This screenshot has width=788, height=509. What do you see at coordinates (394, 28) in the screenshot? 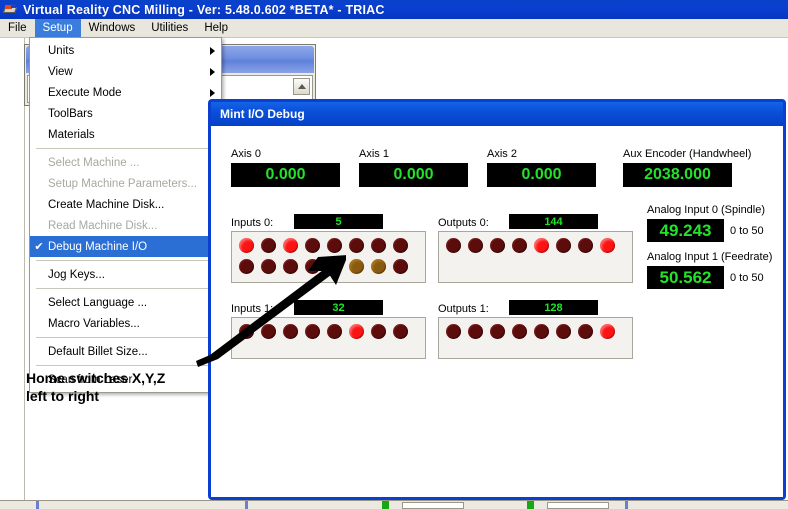
I see `menubar: File Setup Windows Utilities Help` at bounding box center [394, 28].